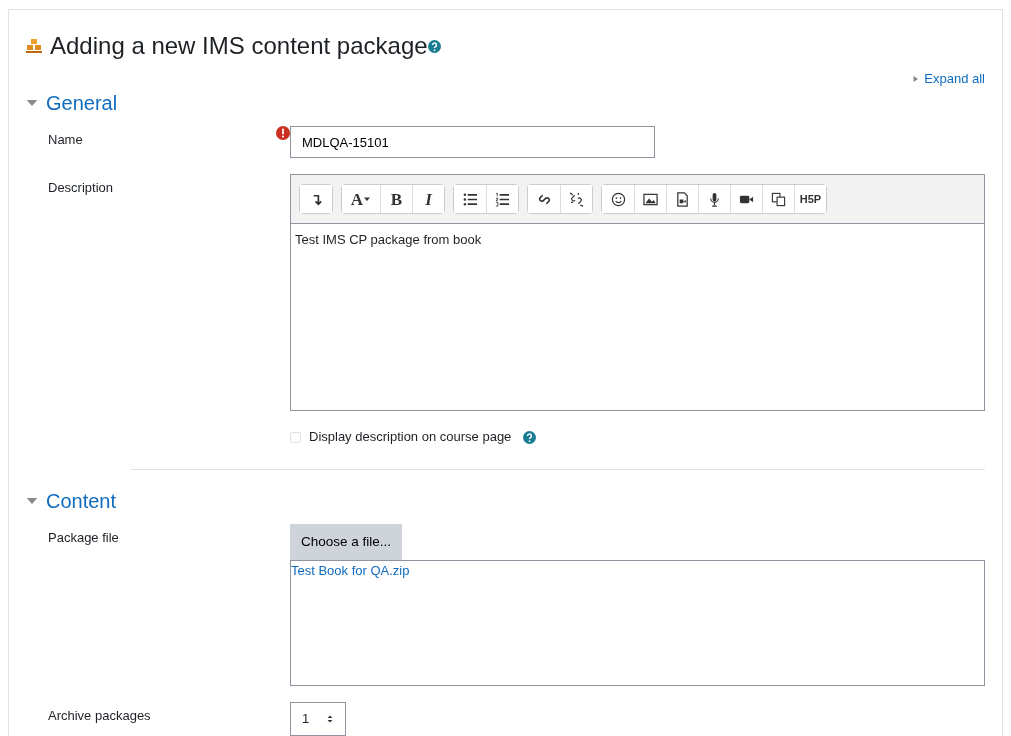  I want to click on section-heading: Content, so click(81, 500).